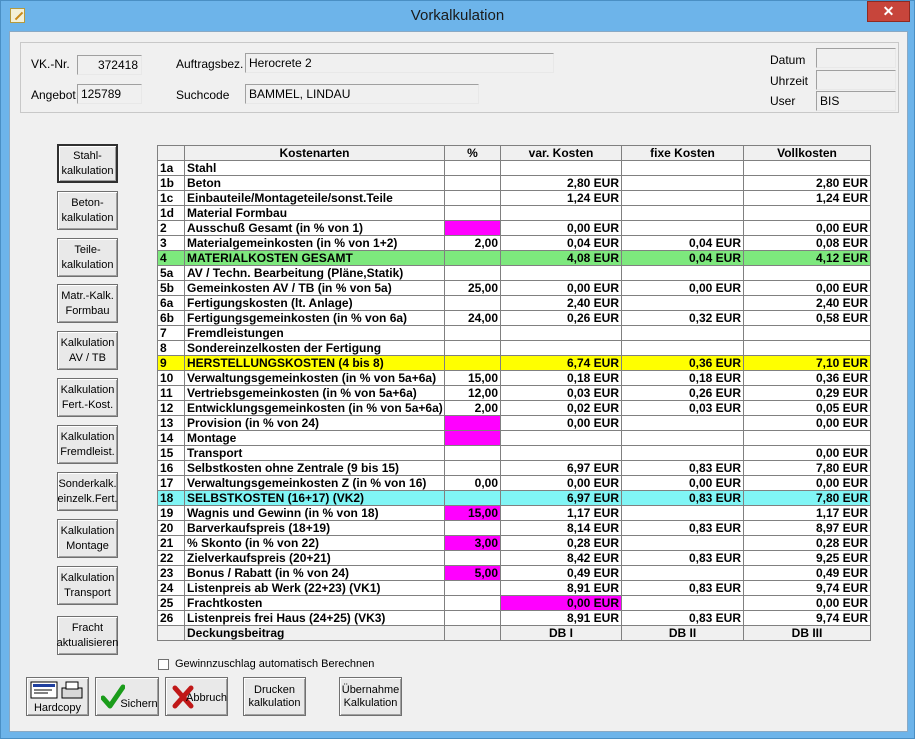 The height and width of the screenshot is (739, 915). Describe the element at coordinates (109, 94) in the screenshot. I see `angebot-field: 125789` at that location.